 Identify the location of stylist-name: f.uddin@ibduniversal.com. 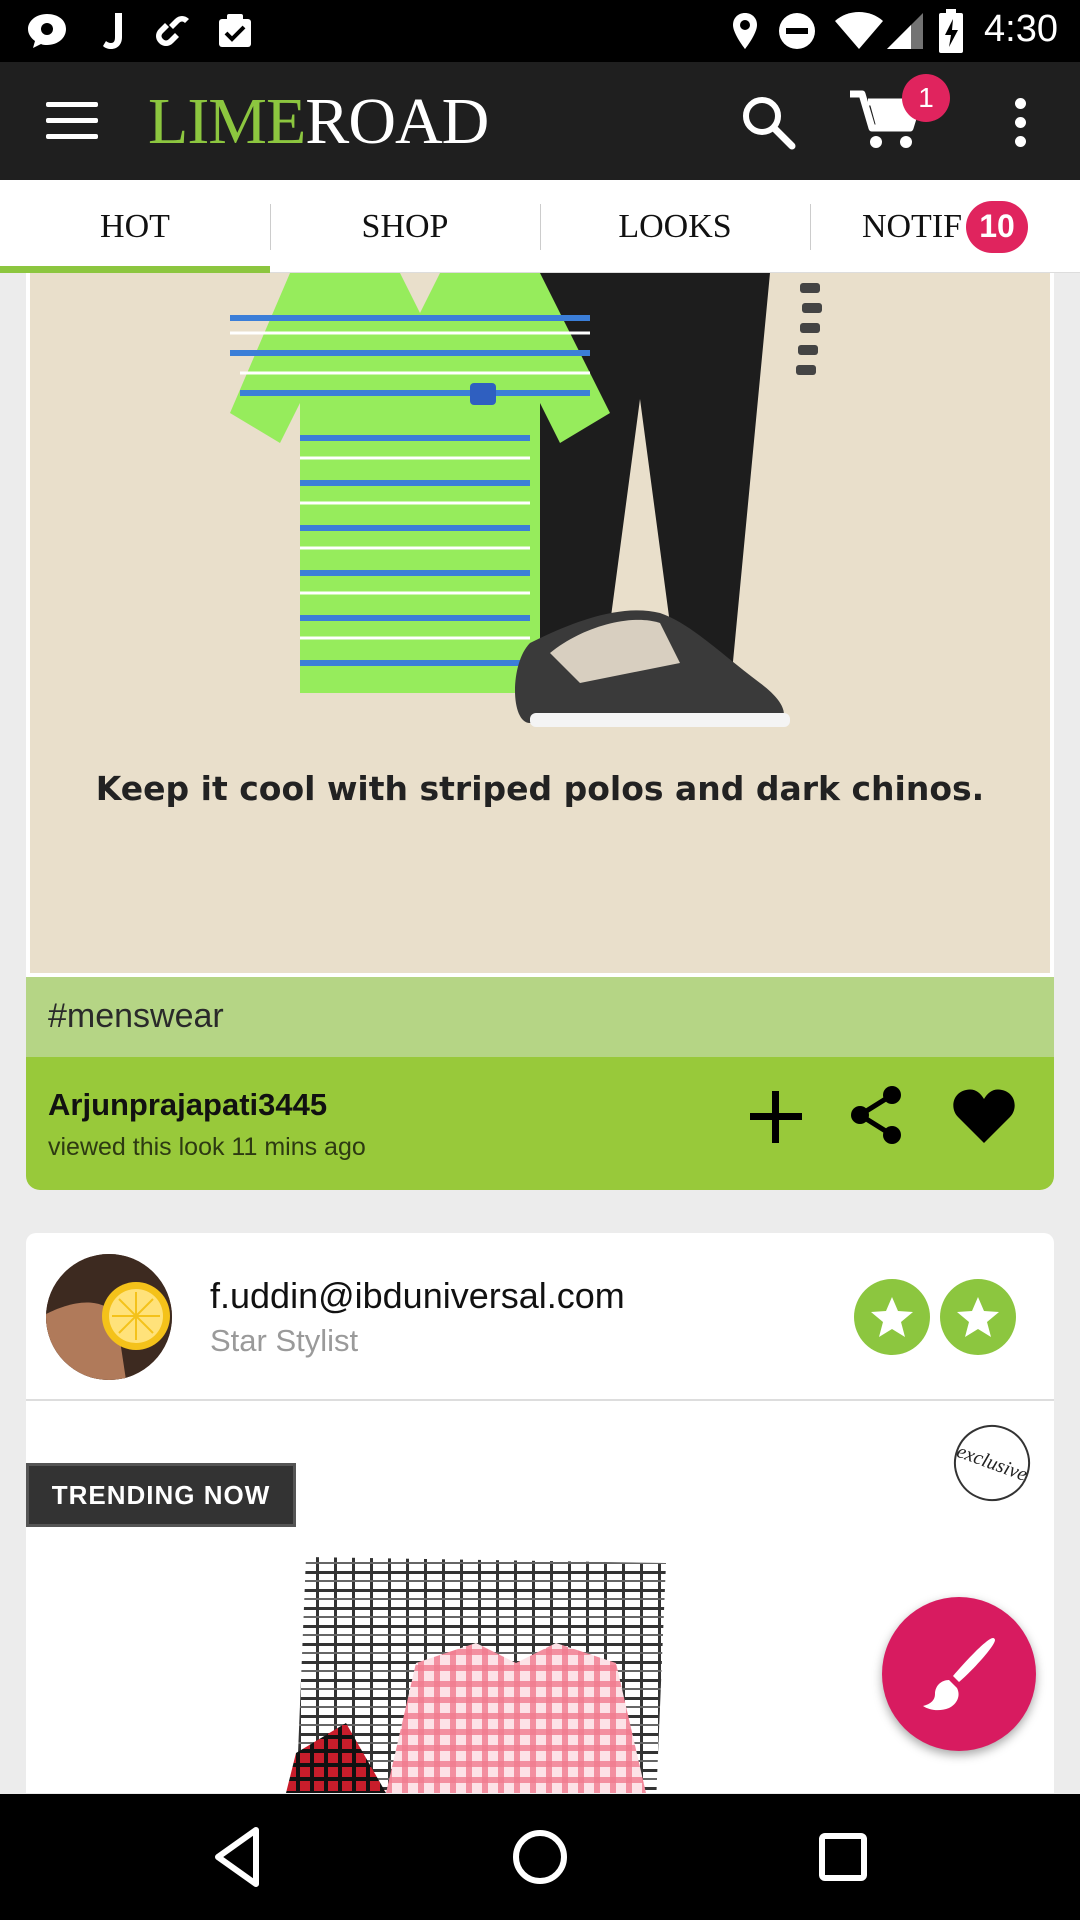
(417, 1296).